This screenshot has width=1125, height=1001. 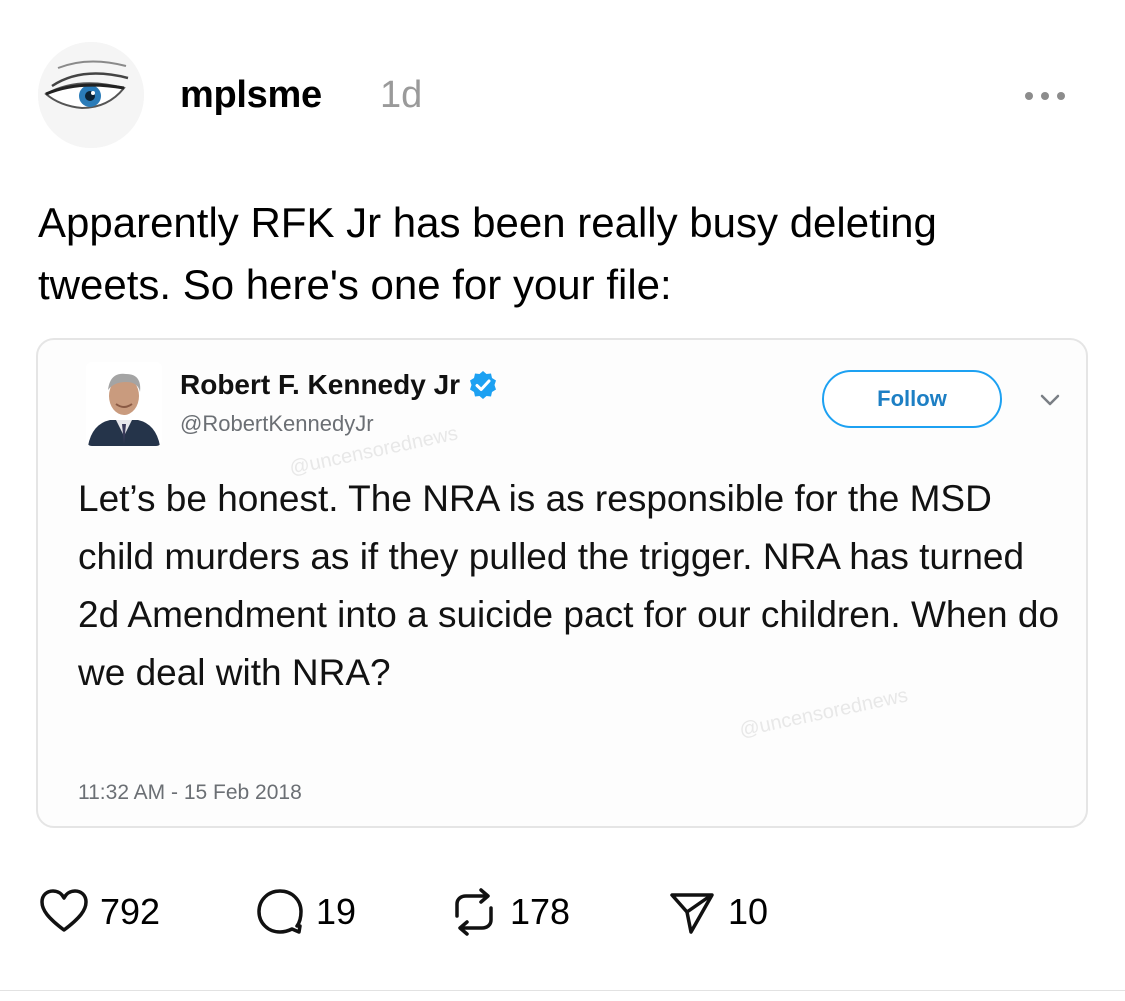 I want to click on repost-button: 178, so click(x=509, y=912).